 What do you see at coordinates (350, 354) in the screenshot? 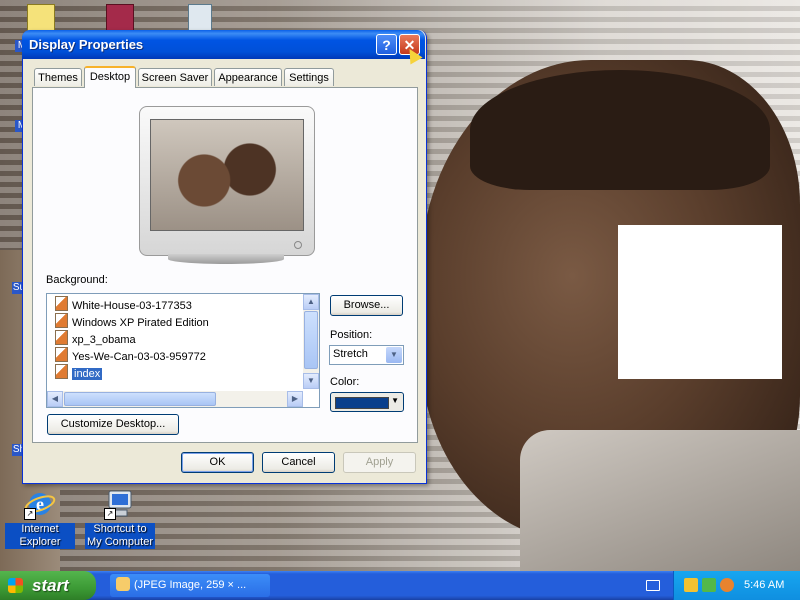
I see `position-value: Stretch` at bounding box center [350, 354].